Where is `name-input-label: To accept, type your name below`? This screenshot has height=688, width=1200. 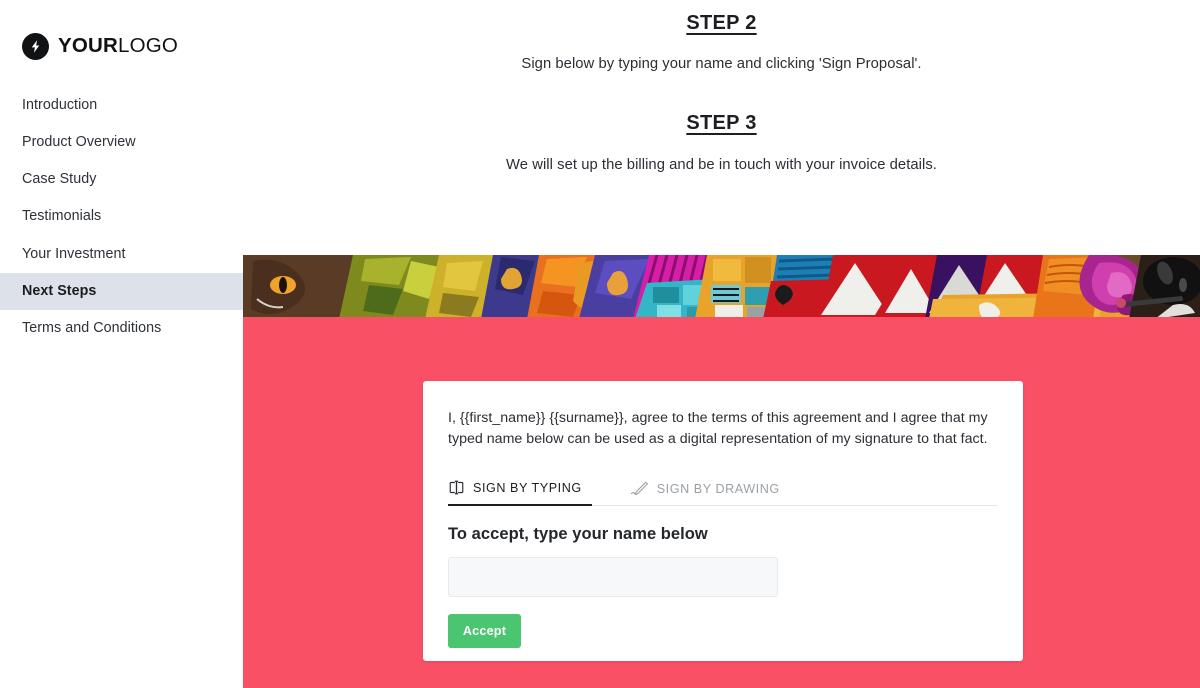
name-input-label: To accept, type your name below is located at coordinates (578, 534).